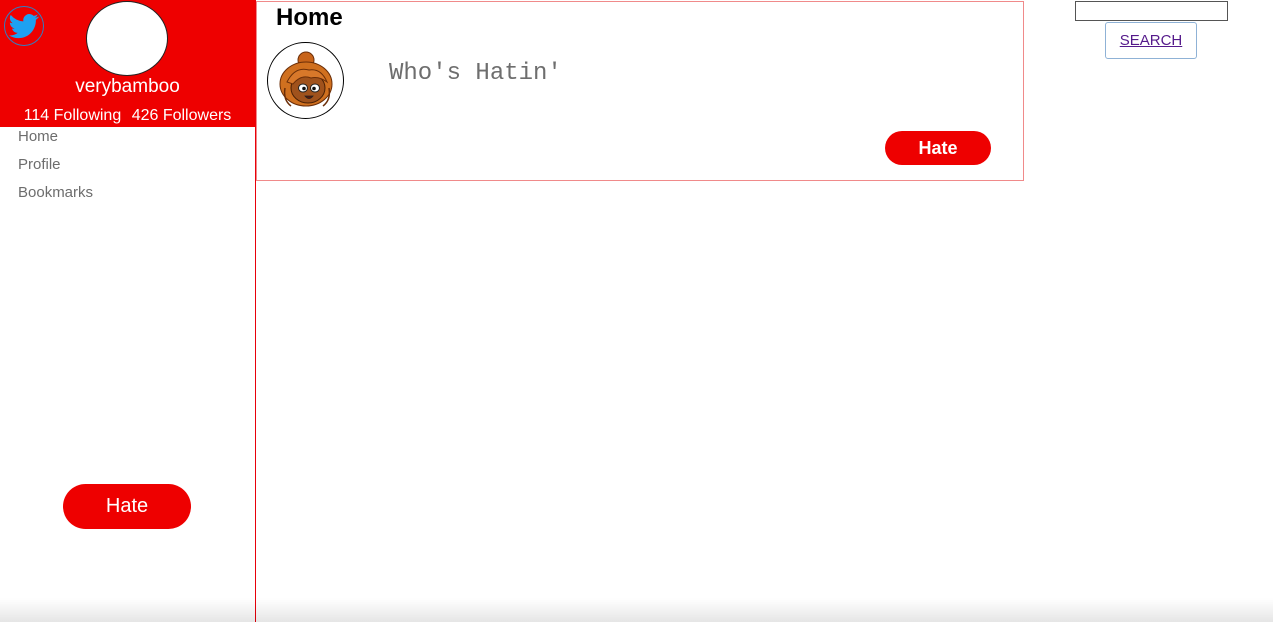 Image resolution: width=1273 pixels, height=622 pixels. I want to click on compose-input, so click(669, 73).